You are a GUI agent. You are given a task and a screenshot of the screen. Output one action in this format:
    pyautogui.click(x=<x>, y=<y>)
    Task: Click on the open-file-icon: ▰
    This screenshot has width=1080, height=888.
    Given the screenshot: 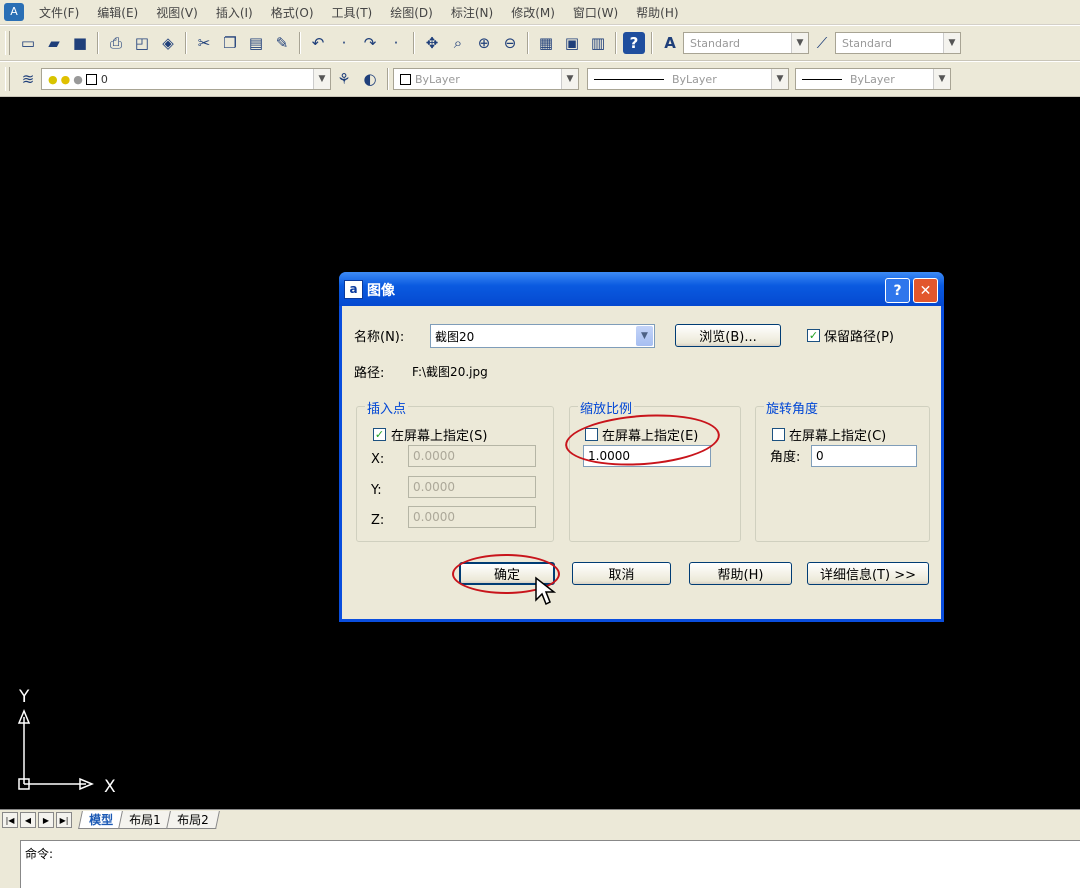 What is the action you would take?
    pyautogui.click(x=54, y=43)
    